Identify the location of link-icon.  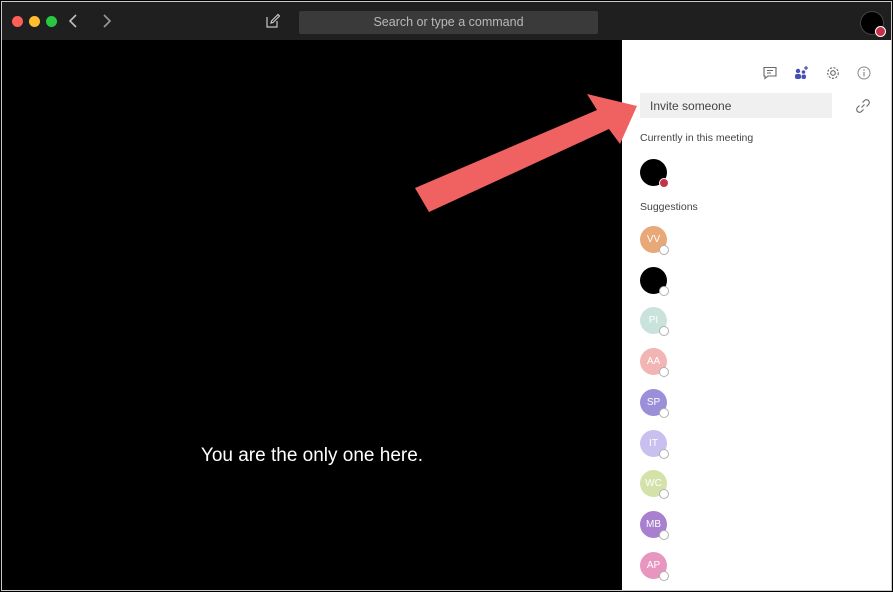
(863, 106).